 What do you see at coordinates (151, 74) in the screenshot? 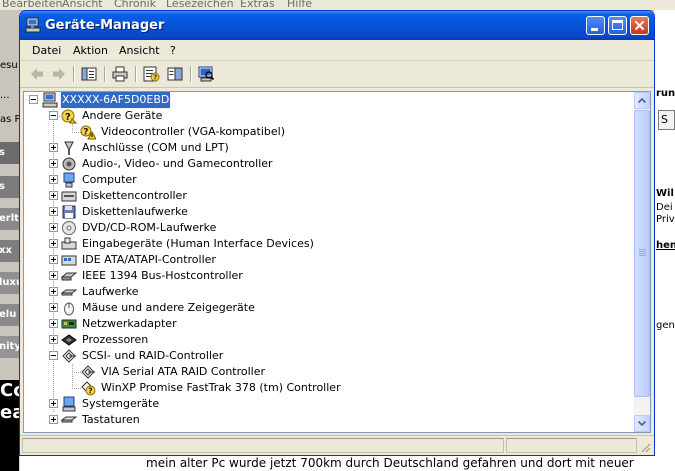
I see `properties-icon: ?` at bounding box center [151, 74].